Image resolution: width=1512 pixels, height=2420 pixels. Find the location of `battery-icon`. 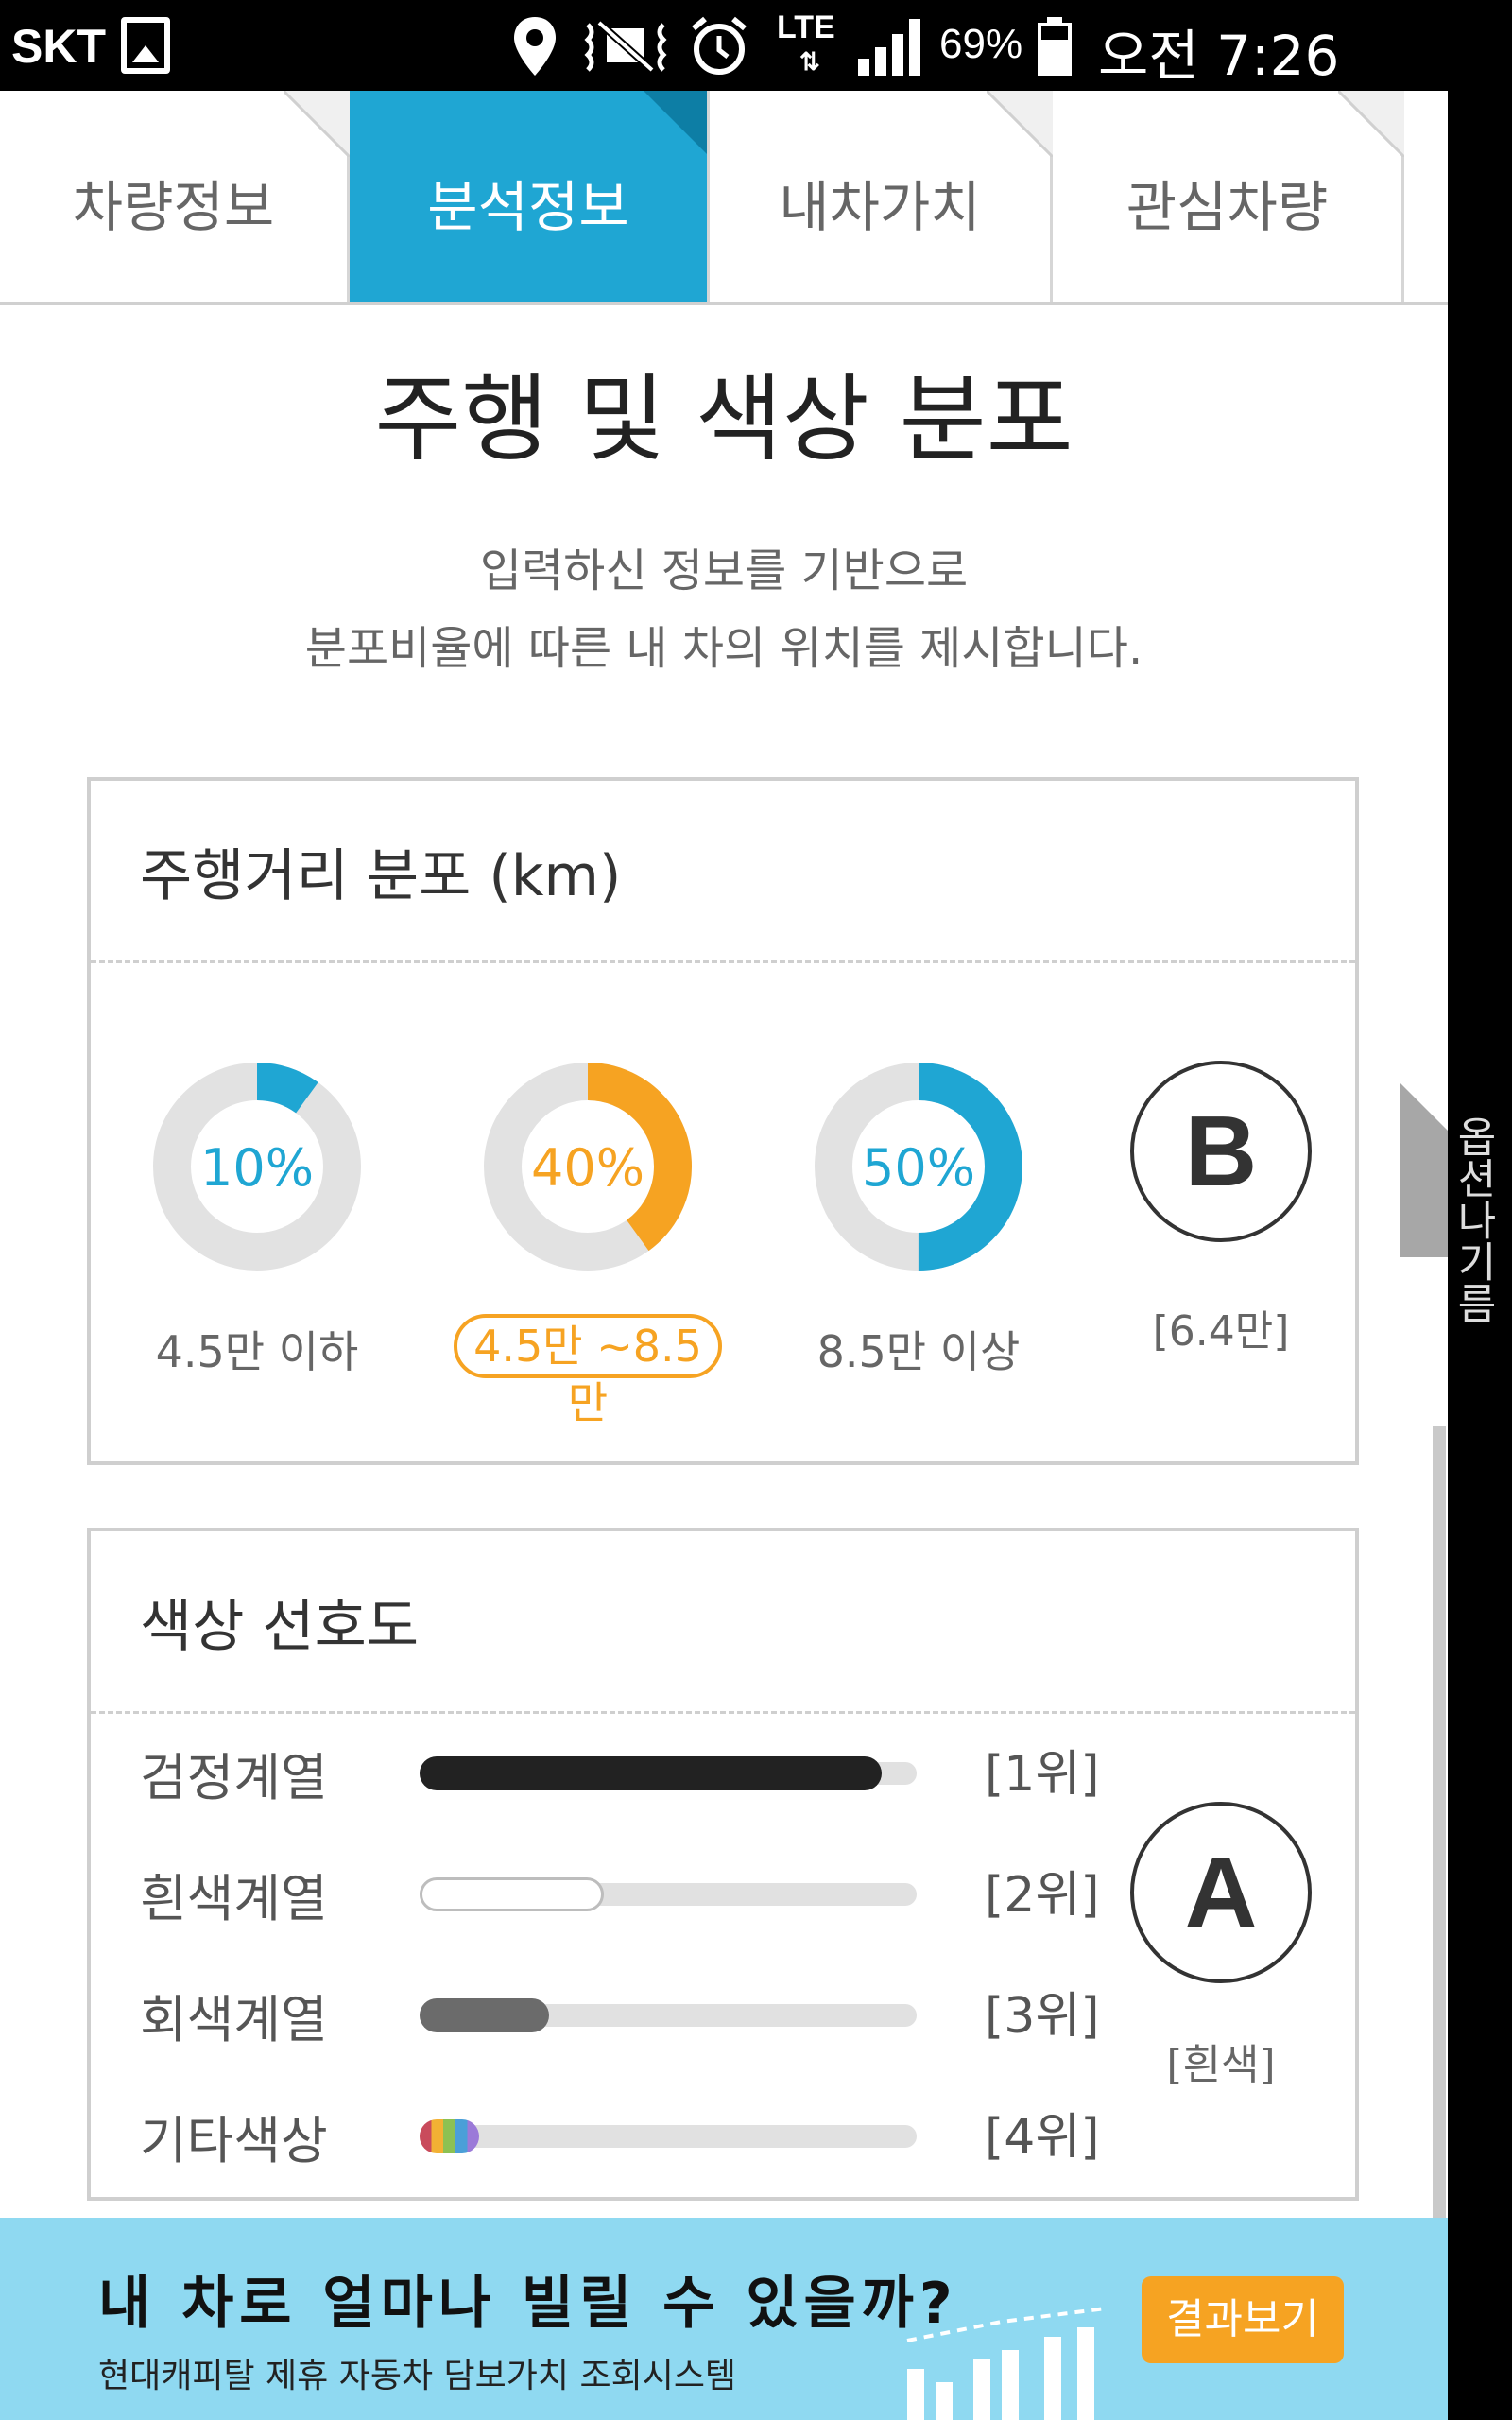

battery-icon is located at coordinates (1055, 46).